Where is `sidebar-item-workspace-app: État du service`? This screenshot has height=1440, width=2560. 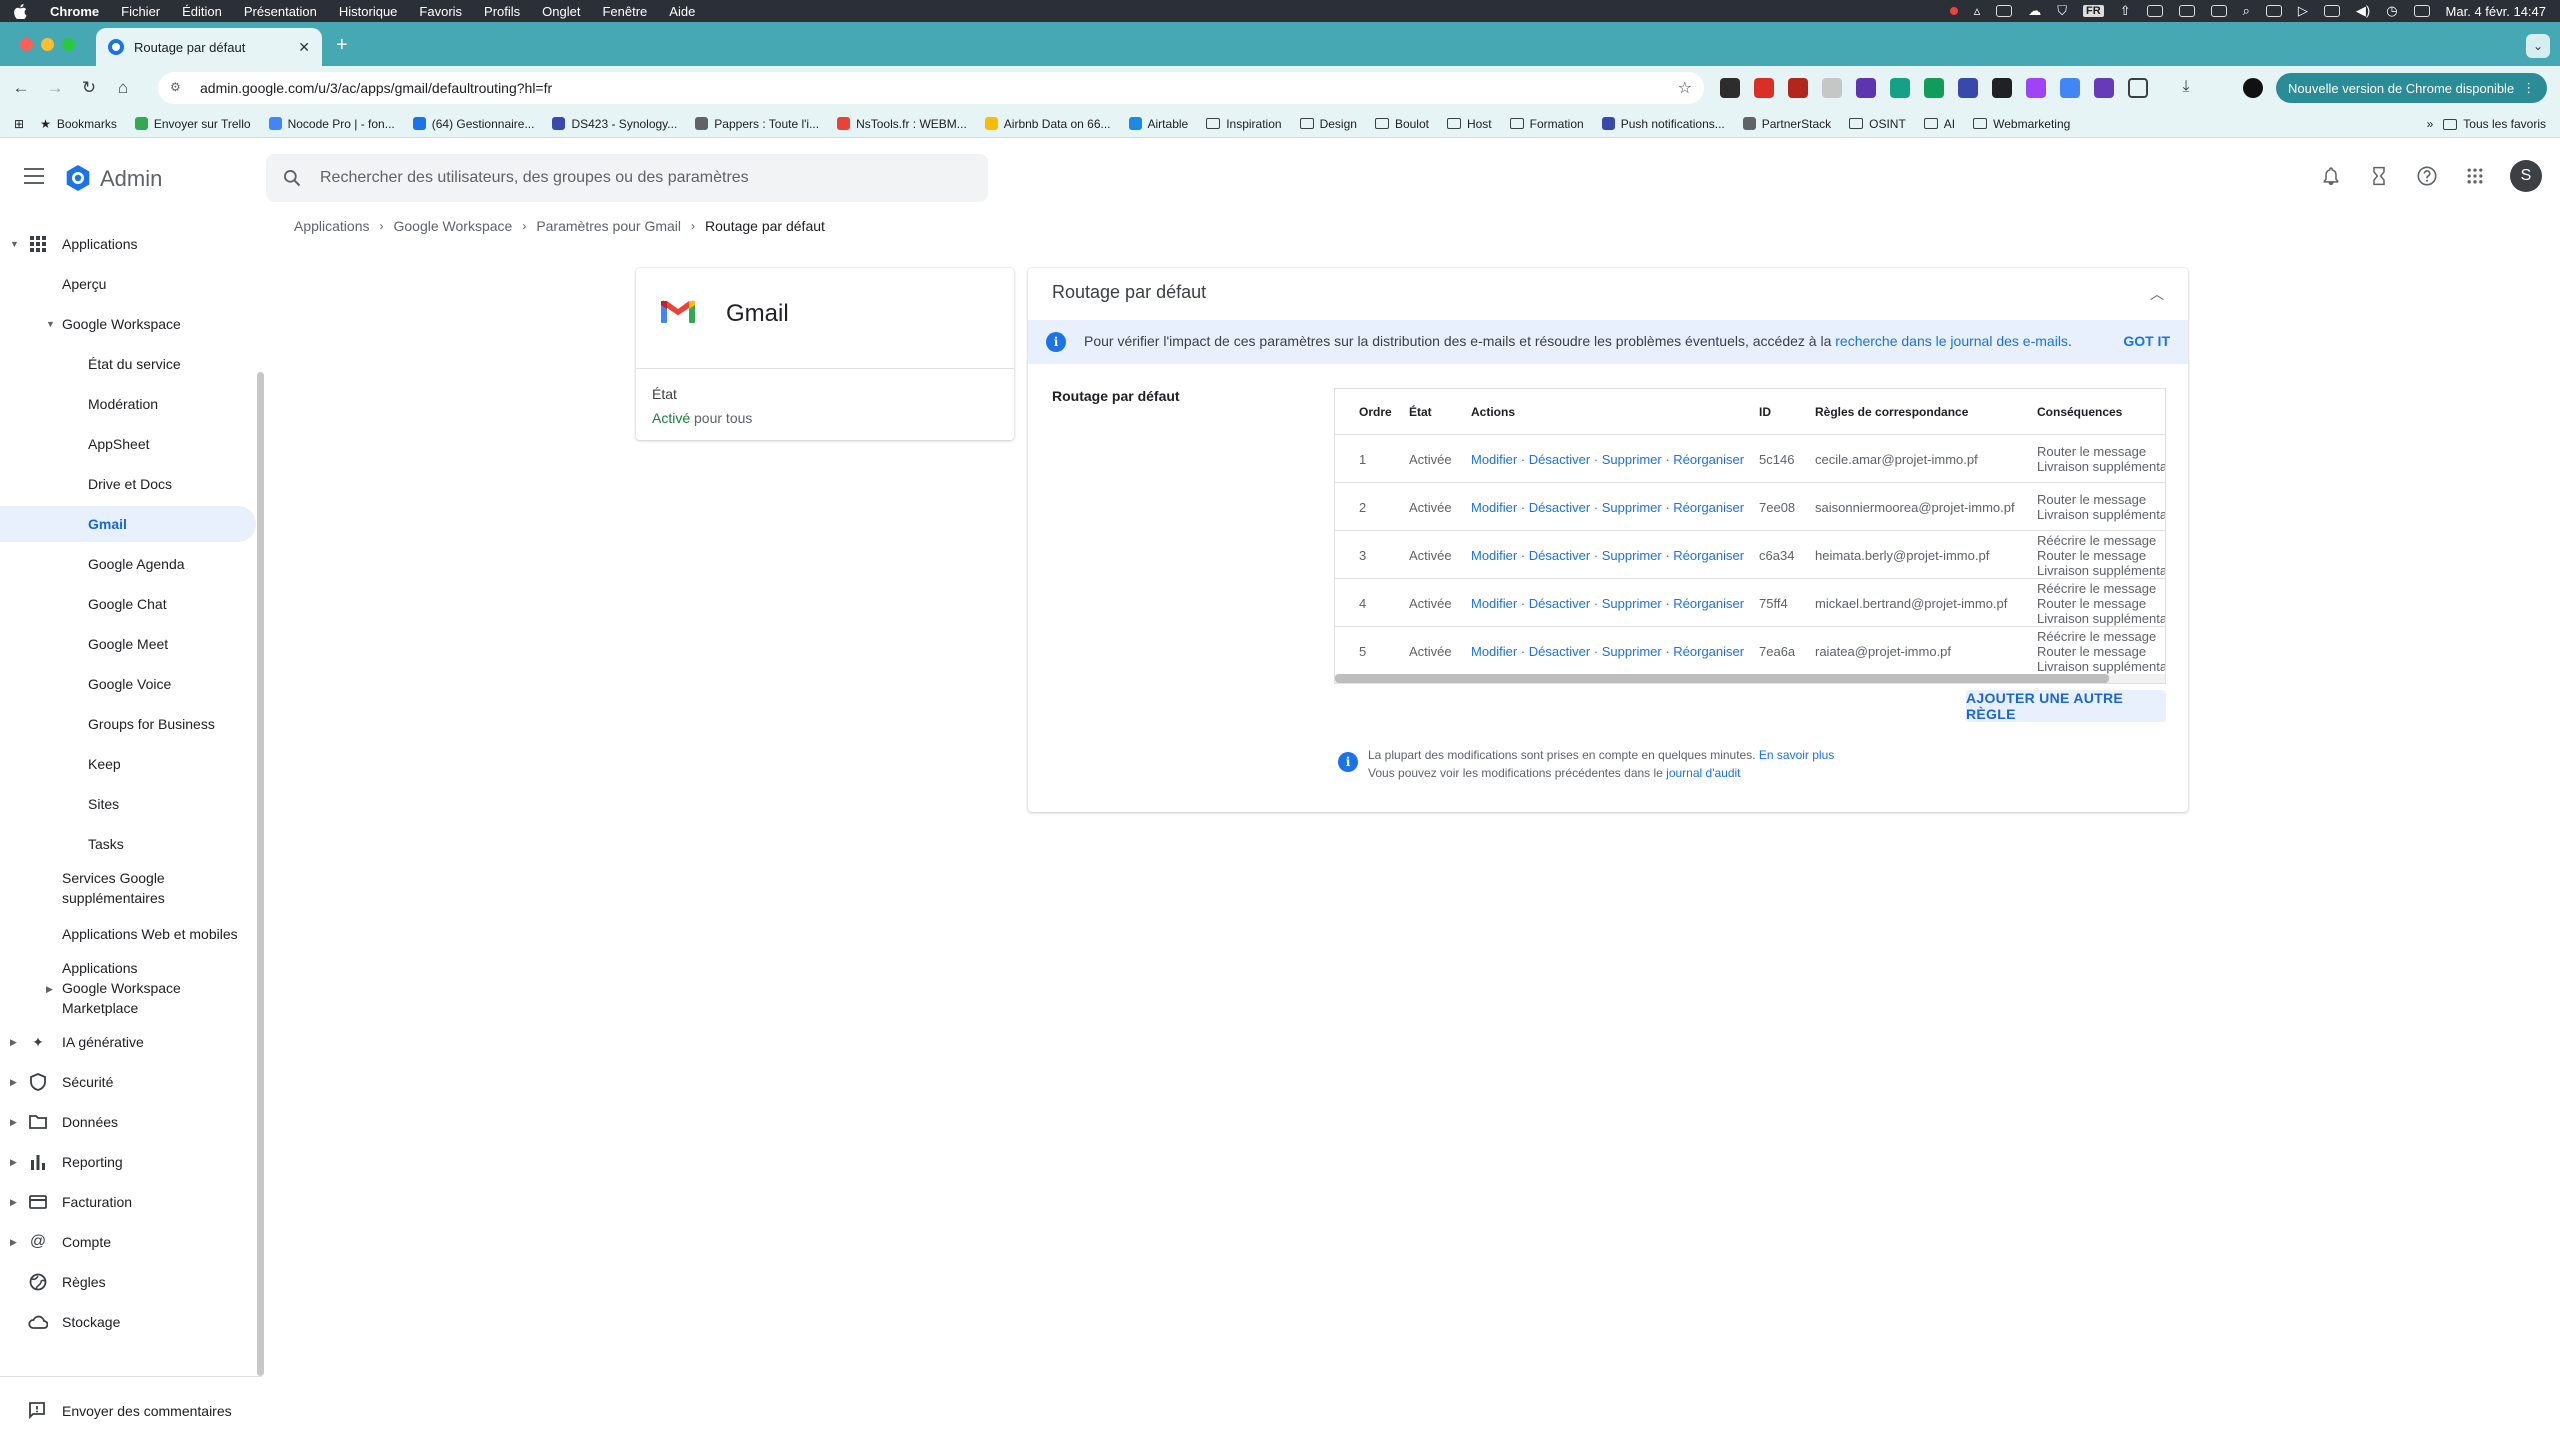
sidebar-item-workspace-app: État du service is located at coordinates (128, 364).